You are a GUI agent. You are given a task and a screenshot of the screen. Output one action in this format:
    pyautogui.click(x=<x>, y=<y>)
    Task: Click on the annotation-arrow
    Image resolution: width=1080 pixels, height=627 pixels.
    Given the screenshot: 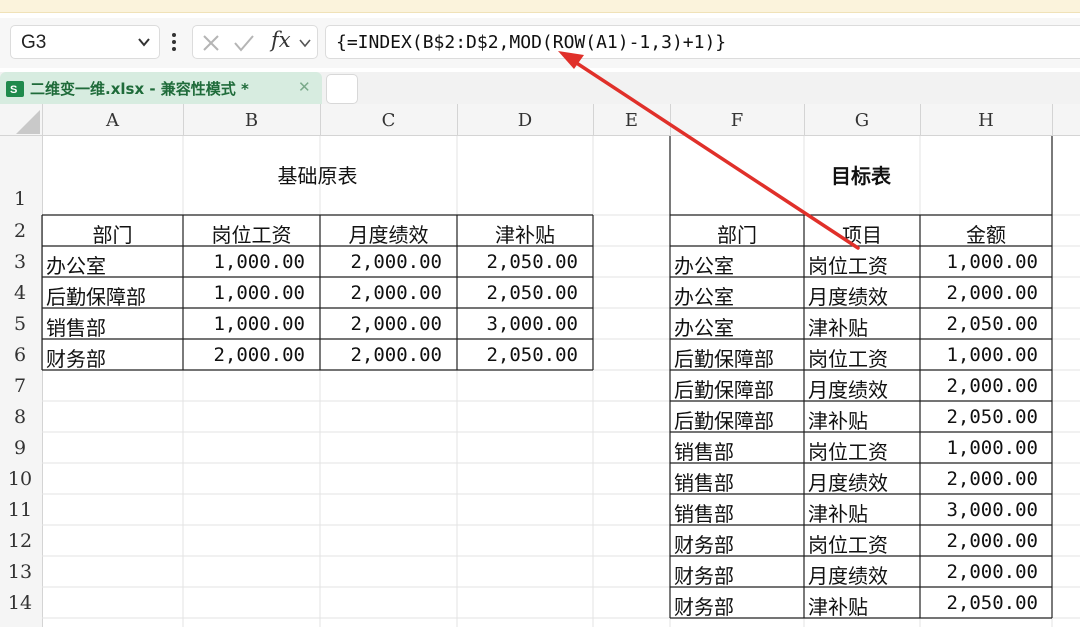 What is the action you would take?
    pyautogui.click(x=709, y=150)
    